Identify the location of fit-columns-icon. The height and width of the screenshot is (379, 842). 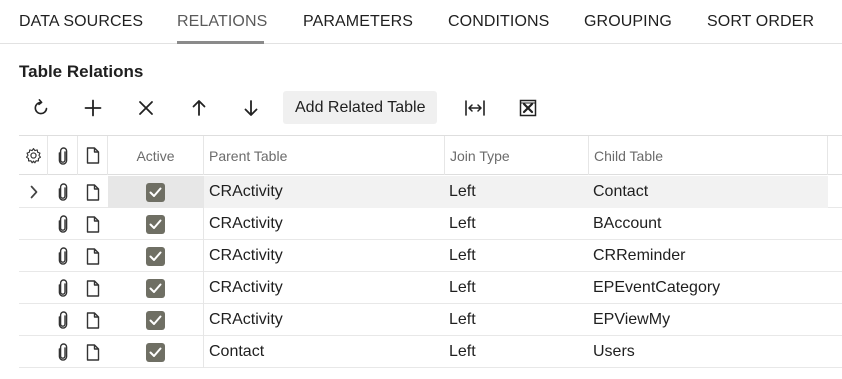
(475, 108).